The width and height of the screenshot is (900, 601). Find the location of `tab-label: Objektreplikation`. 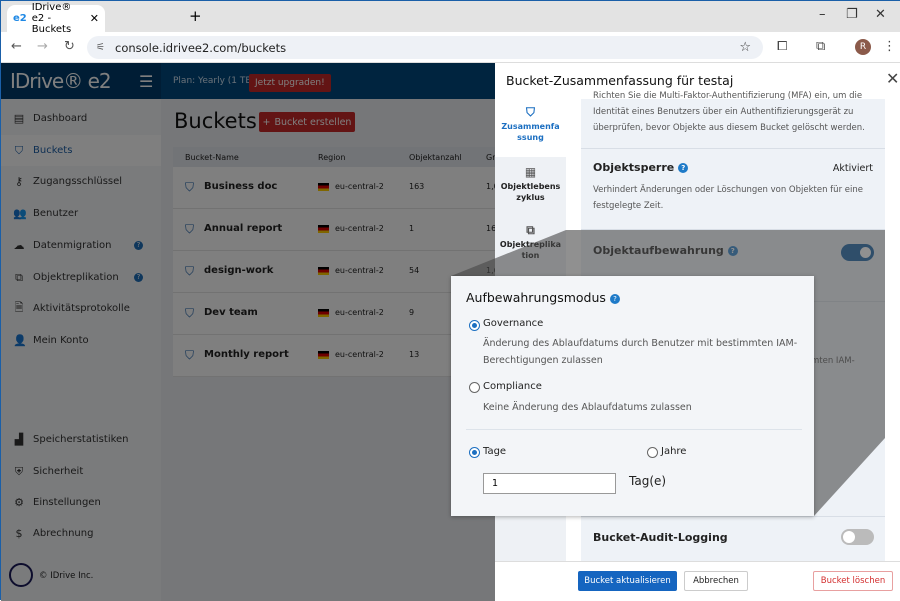

tab-label: Objektreplikation is located at coordinates (530, 250).